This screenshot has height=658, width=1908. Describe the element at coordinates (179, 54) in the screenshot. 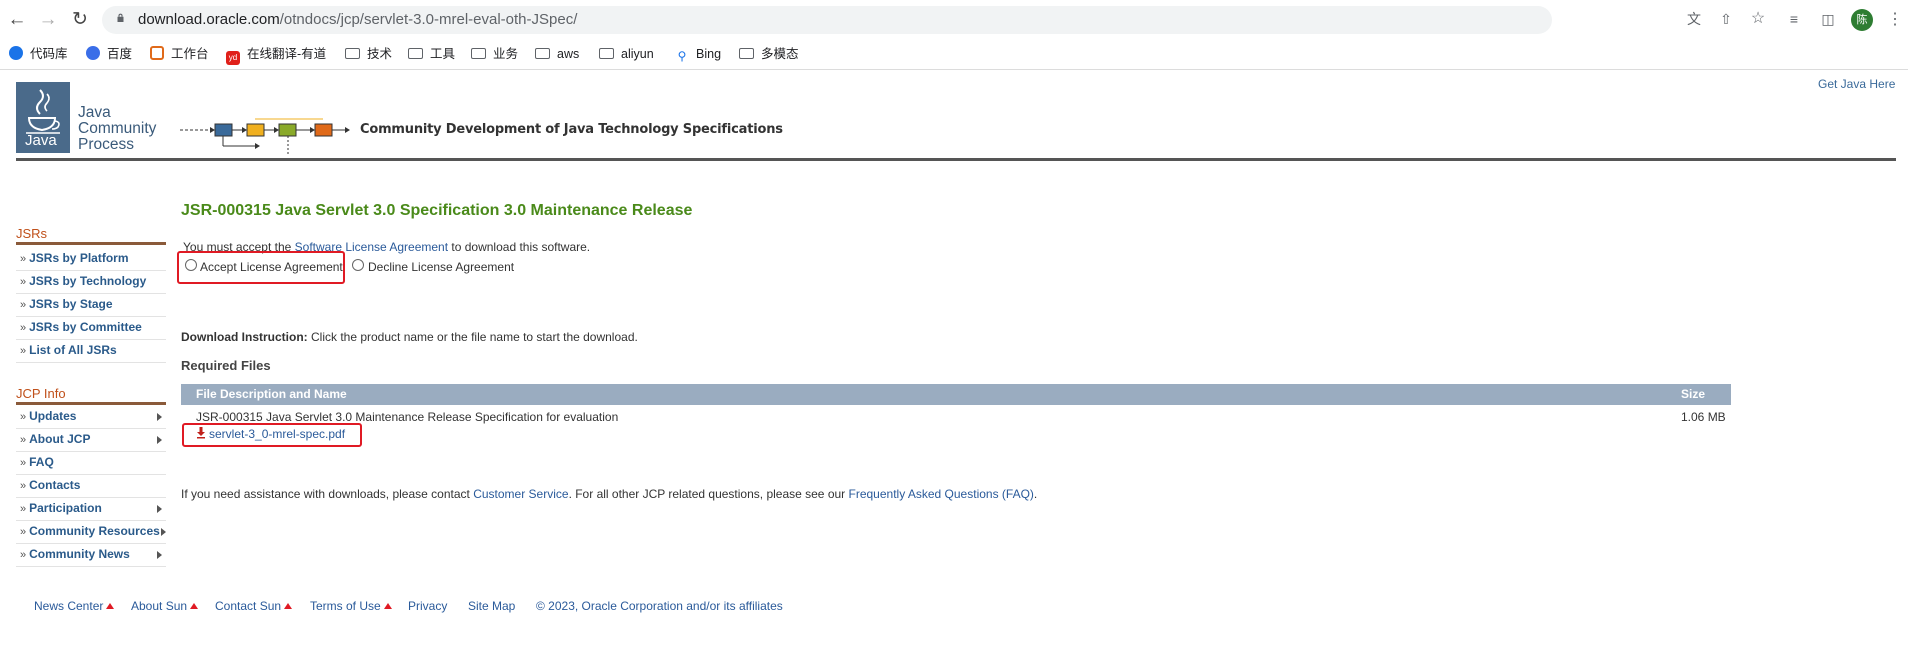

I see `bookmark-workbench: 工作台` at that location.